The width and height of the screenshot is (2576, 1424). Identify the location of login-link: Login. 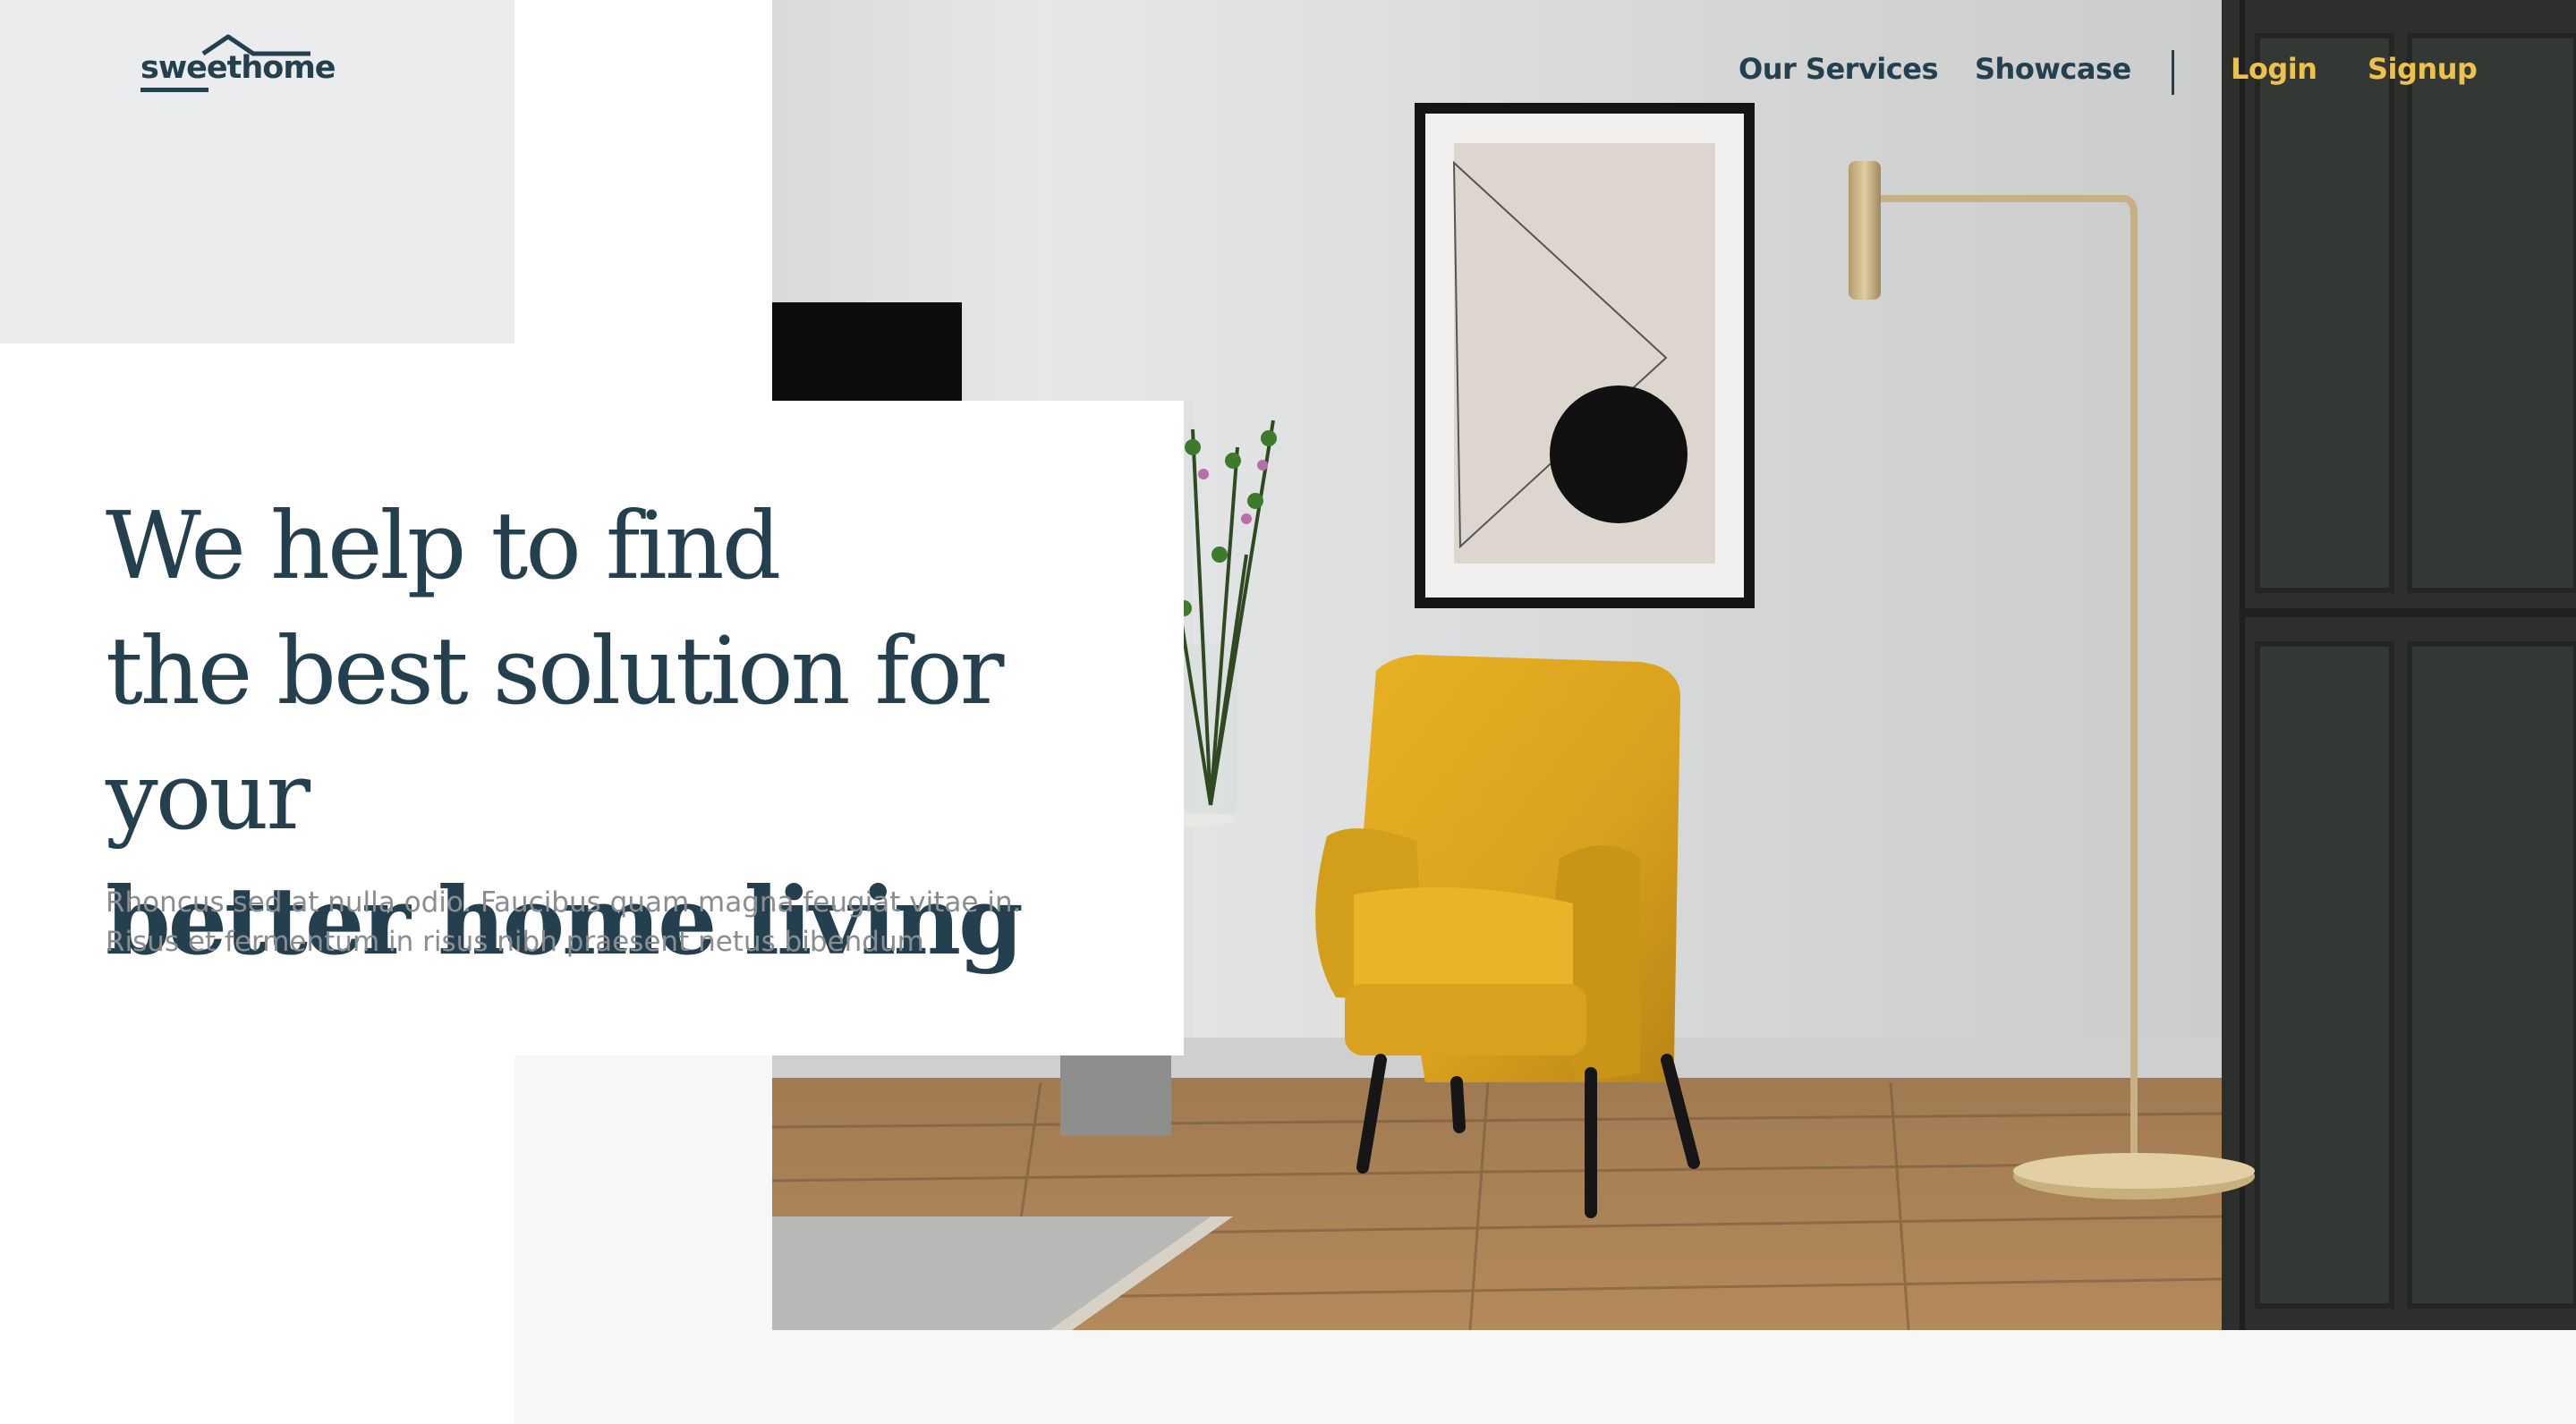
(2274, 69).